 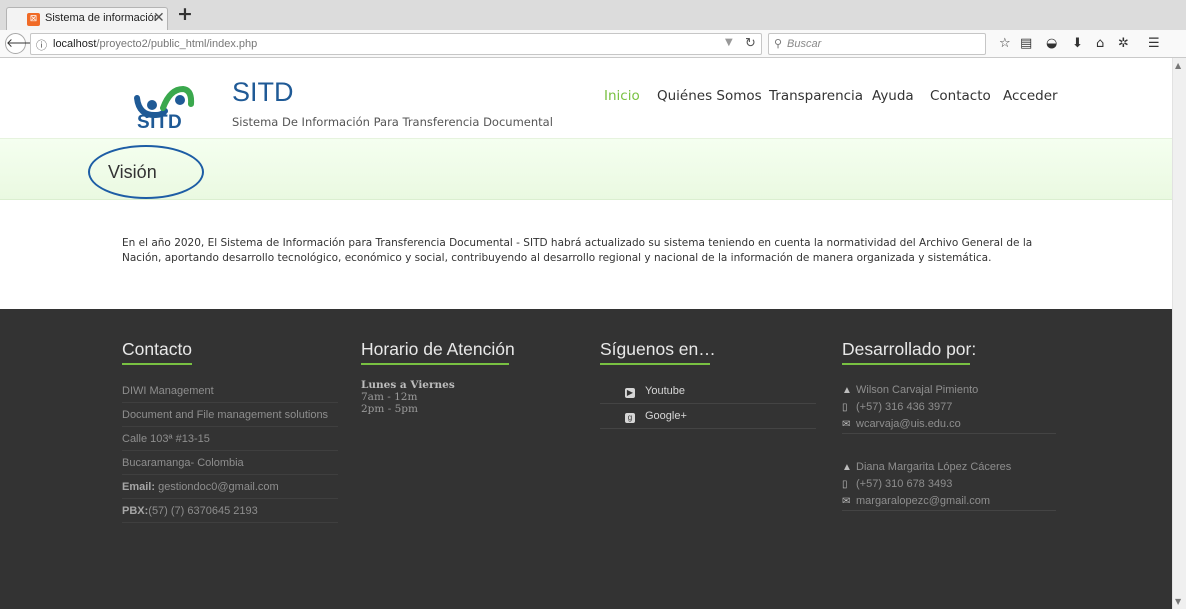 I want to click on social-link-youtube: ▶ Youtube, so click(x=708, y=391).